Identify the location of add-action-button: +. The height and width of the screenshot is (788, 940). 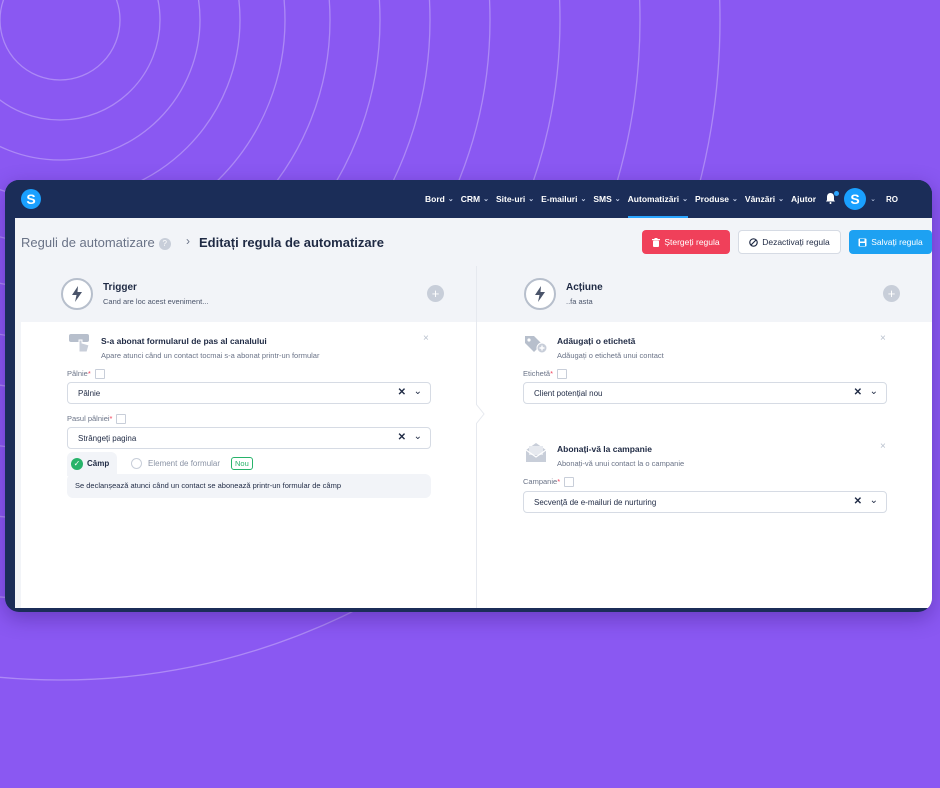
(891, 293).